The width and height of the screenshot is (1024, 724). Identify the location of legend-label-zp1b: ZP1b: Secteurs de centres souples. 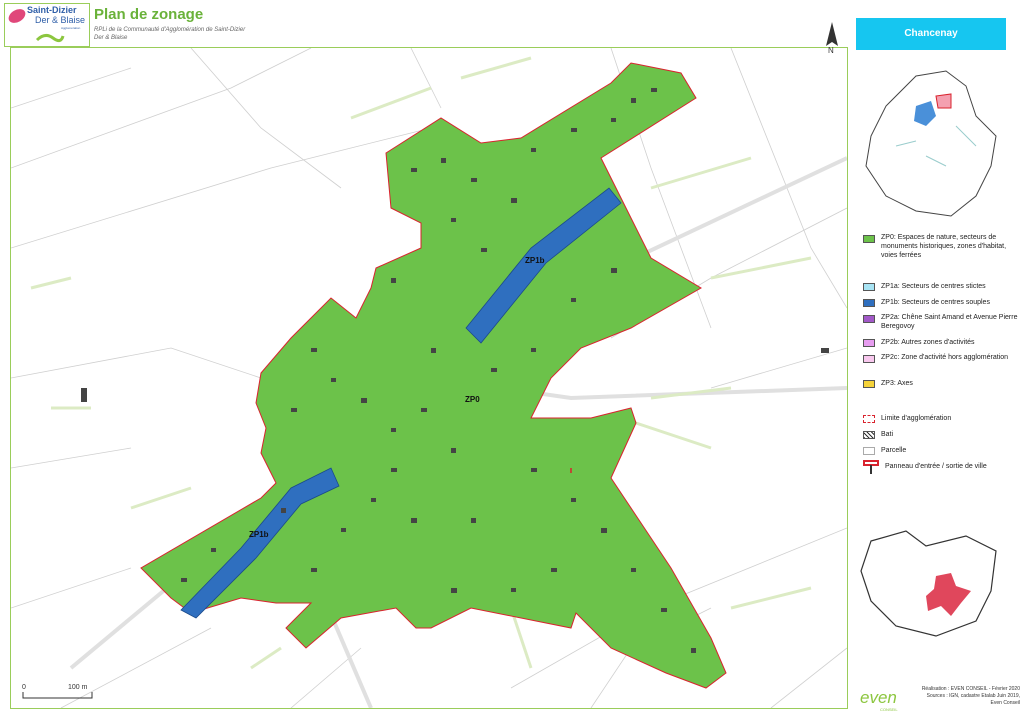
(935, 302).